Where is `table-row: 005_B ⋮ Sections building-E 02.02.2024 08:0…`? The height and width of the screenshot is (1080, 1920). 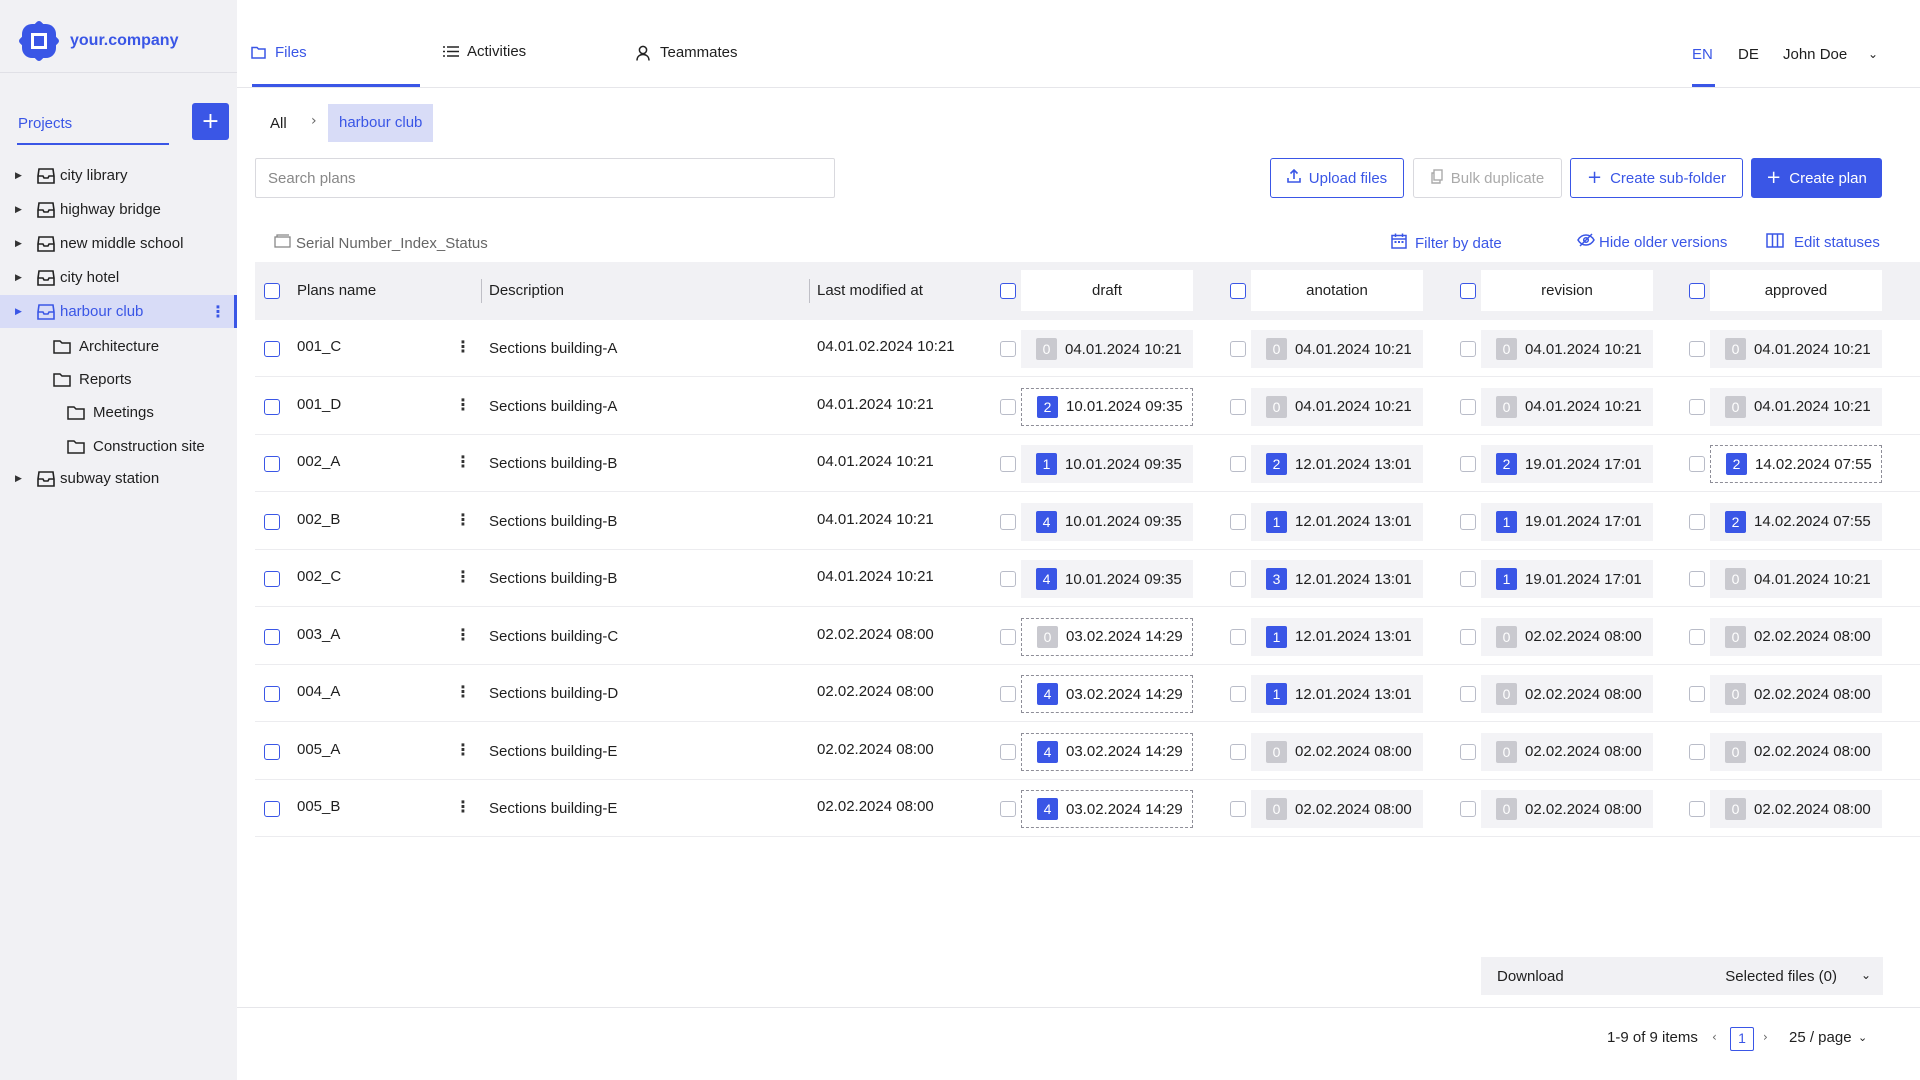
table-row: 005_B ⋮ Sections building-E 02.02.2024 08:0… is located at coordinates (1087, 808).